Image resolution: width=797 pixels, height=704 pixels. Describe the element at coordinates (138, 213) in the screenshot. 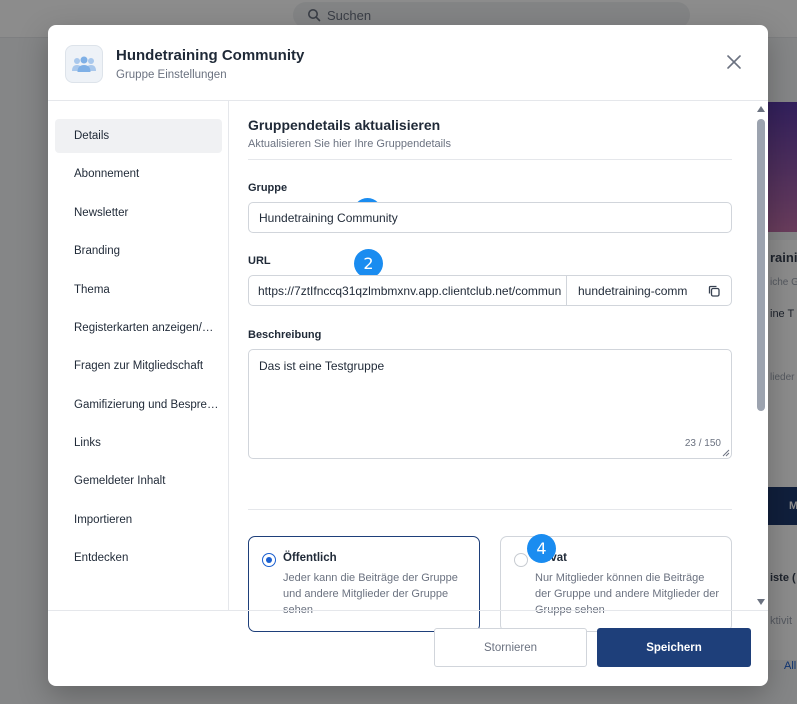

I see `sidebar-item-newsletter: Newsletter` at that location.